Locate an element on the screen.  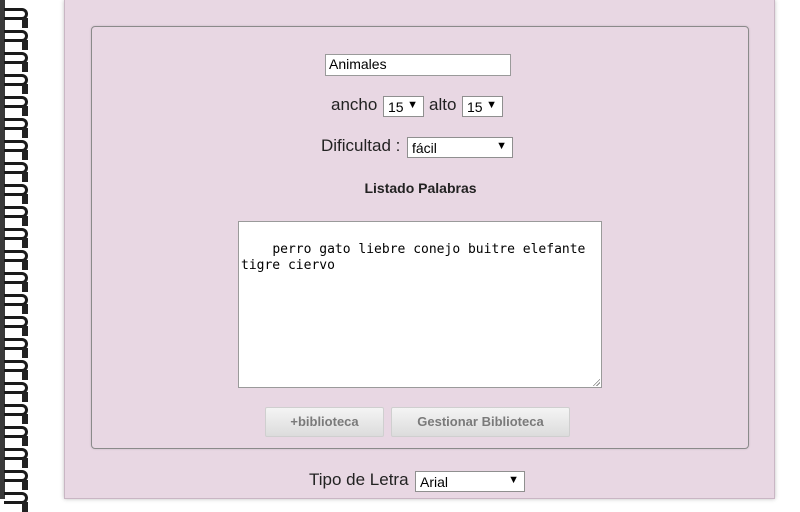
width-select: 15 ▼ is located at coordinates (403, 106).